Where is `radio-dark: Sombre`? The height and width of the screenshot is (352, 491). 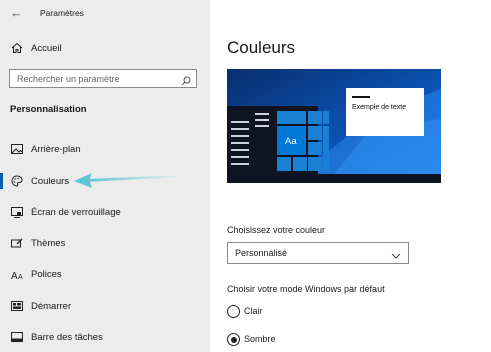
radio-dark: Sombre is located at coordinates (262, 341).